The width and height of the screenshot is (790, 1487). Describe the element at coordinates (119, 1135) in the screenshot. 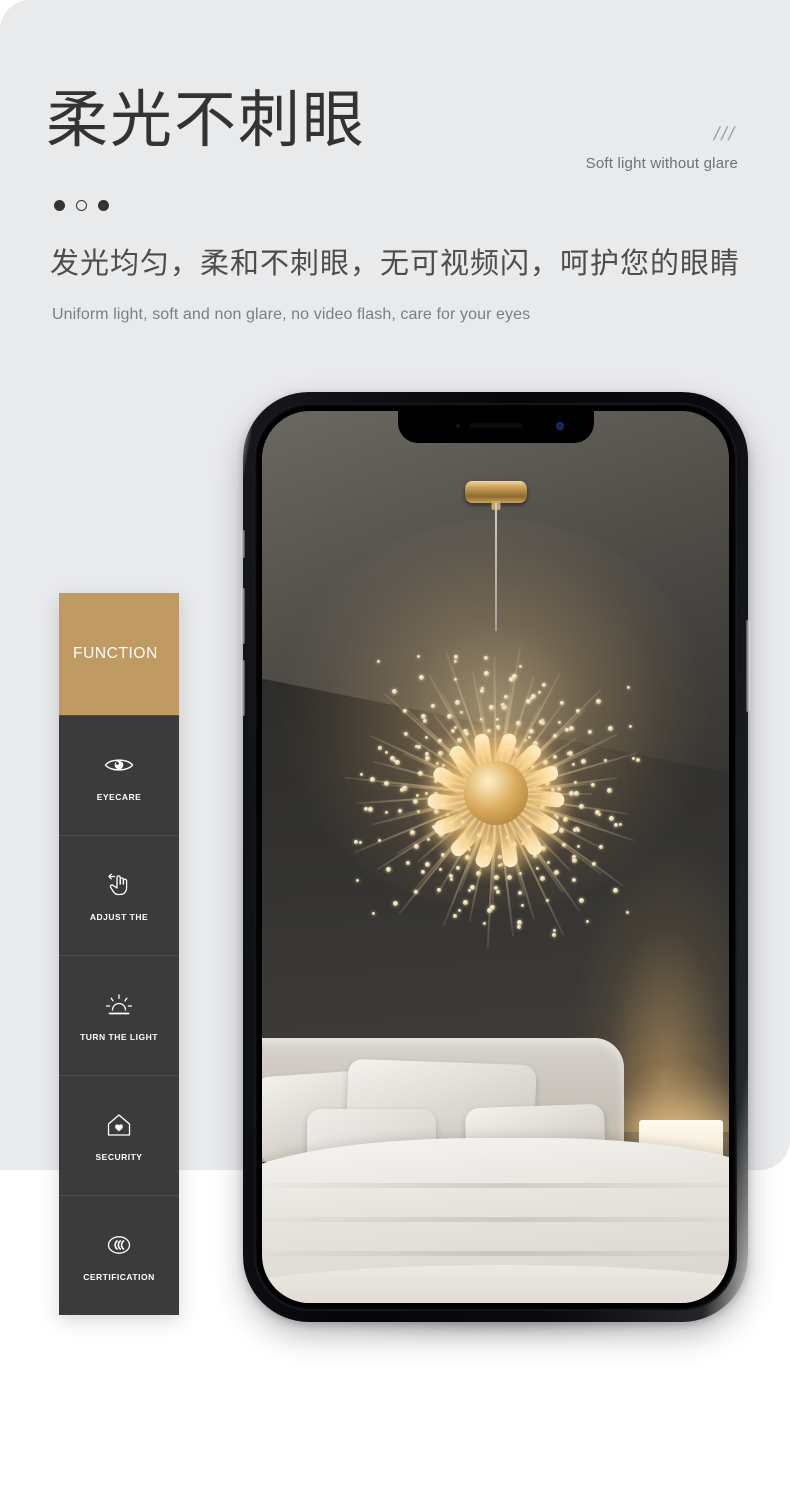

I see `sidebar-item-security: SECURITY` at that location.